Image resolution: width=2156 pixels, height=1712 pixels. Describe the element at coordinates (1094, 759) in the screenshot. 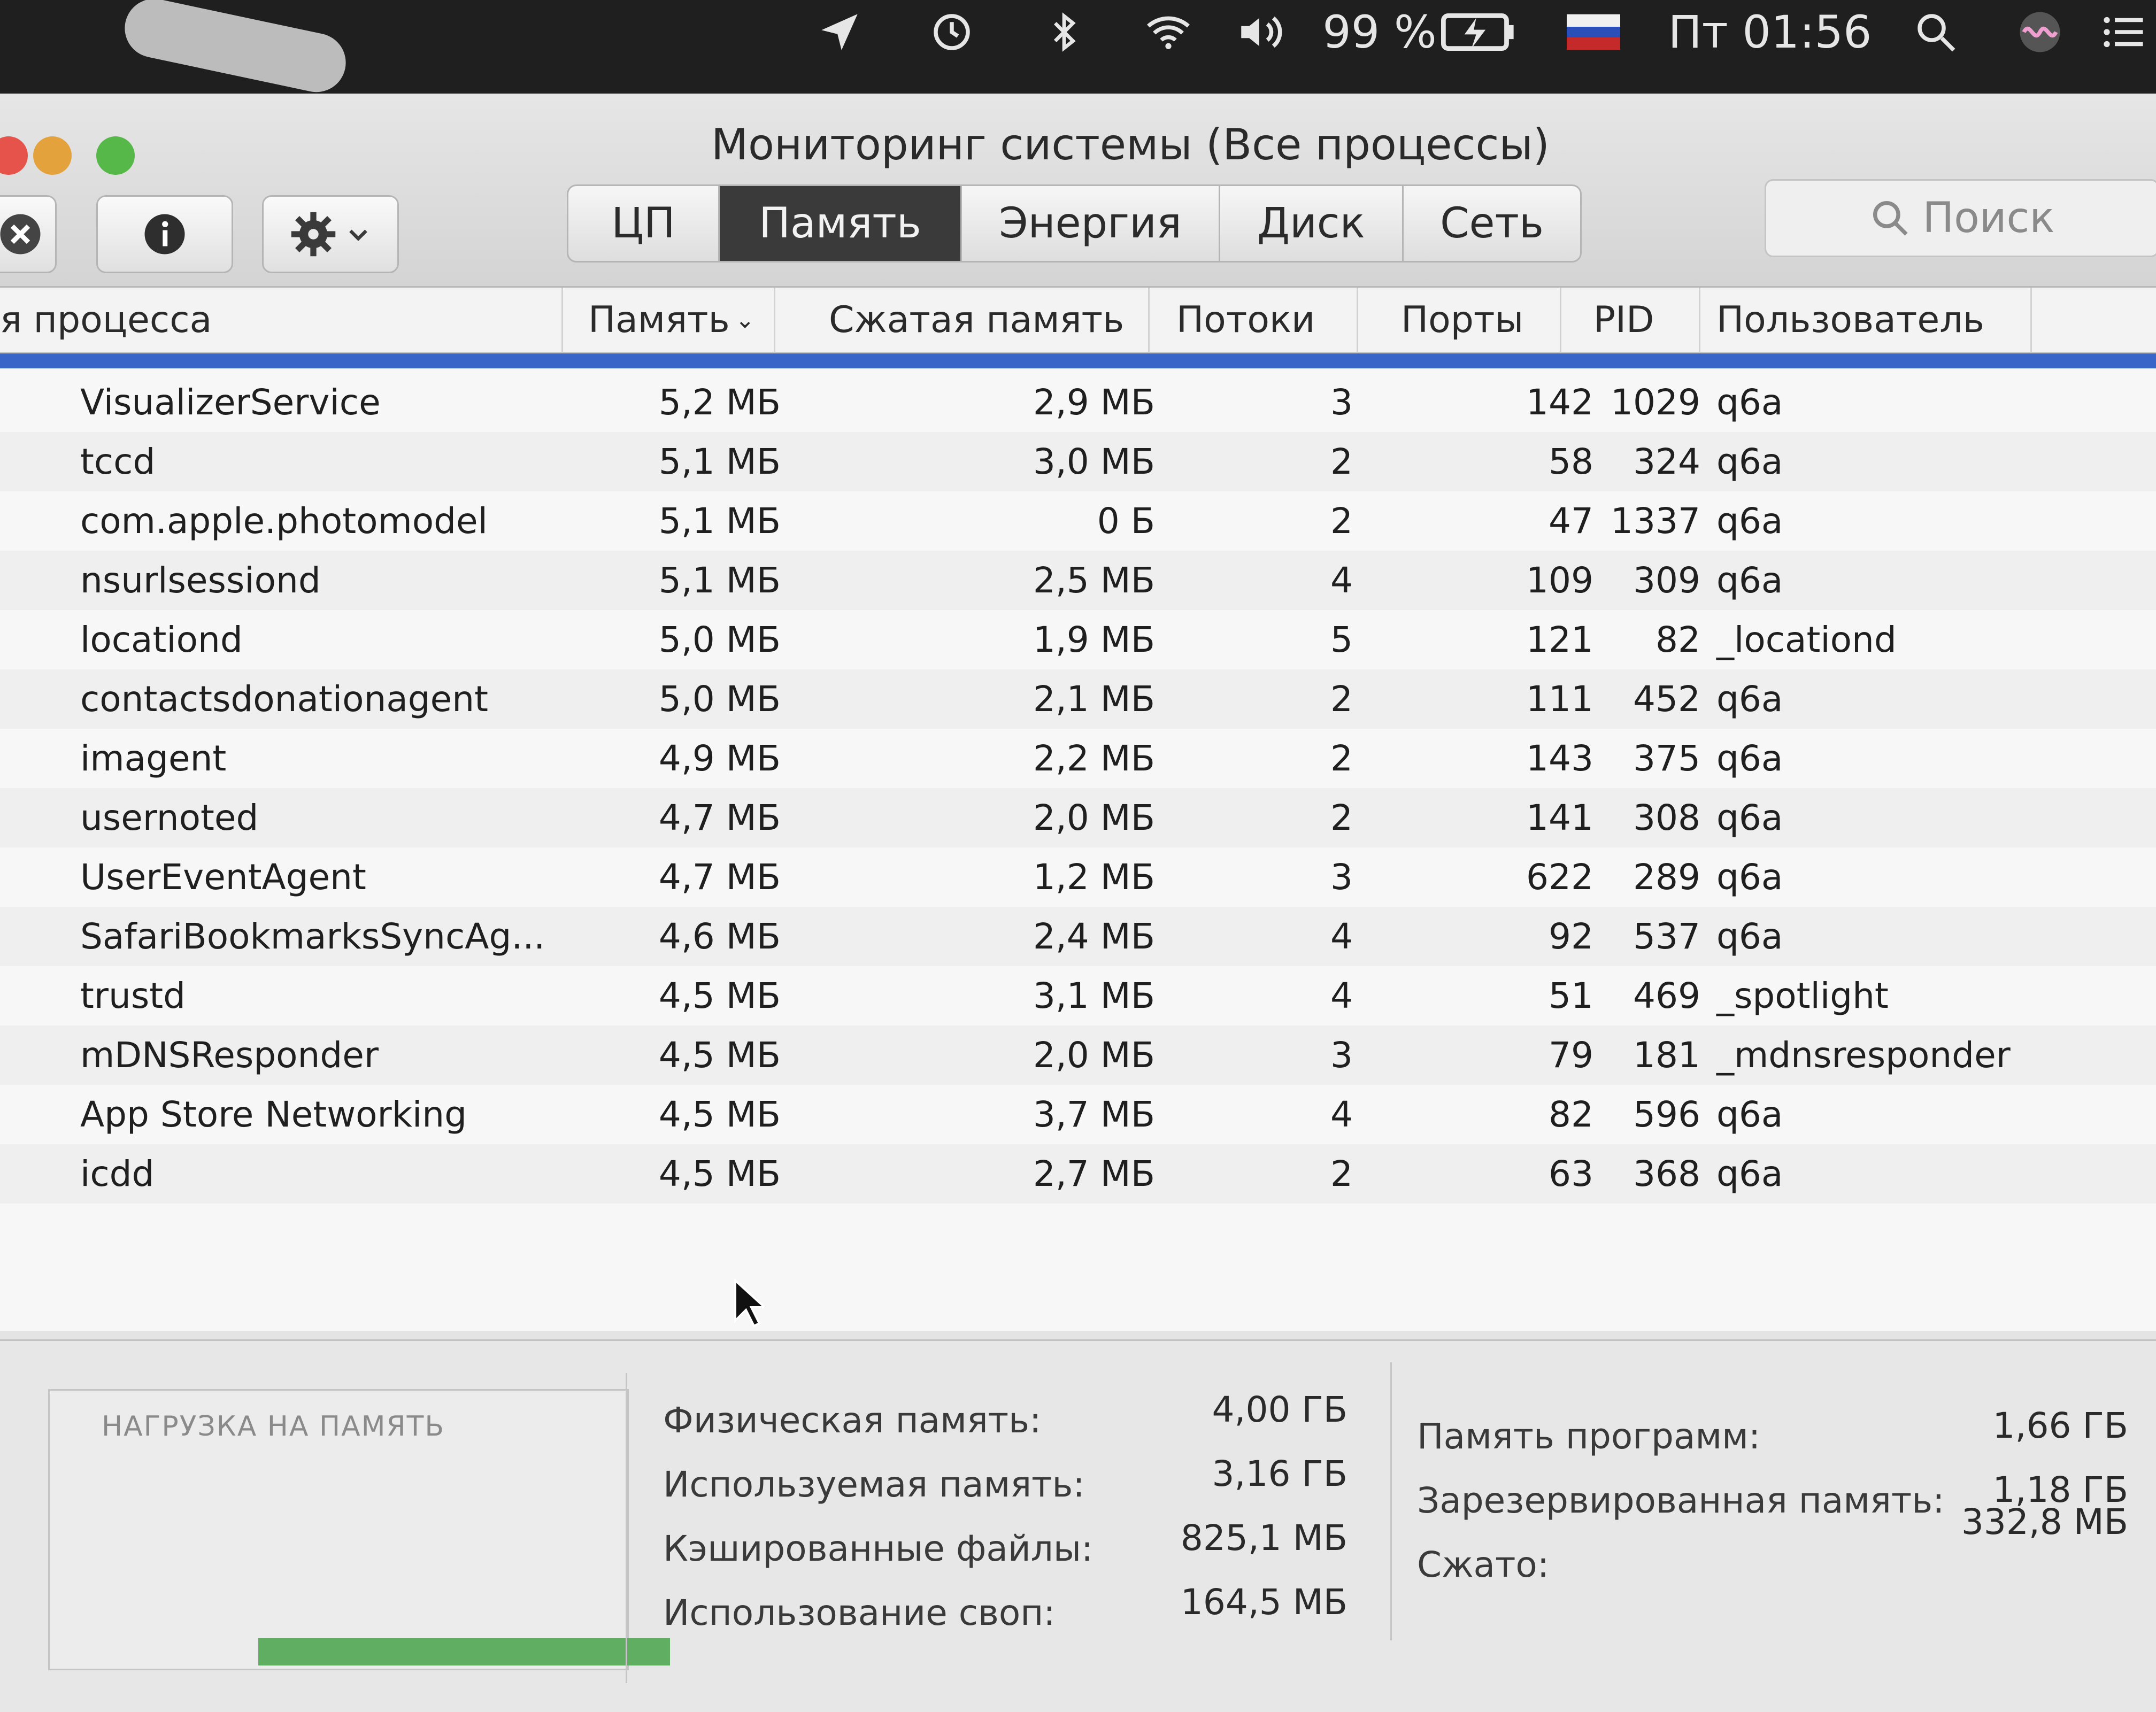

I see `compressed-memory-value: 2,2 МБ` at that location.